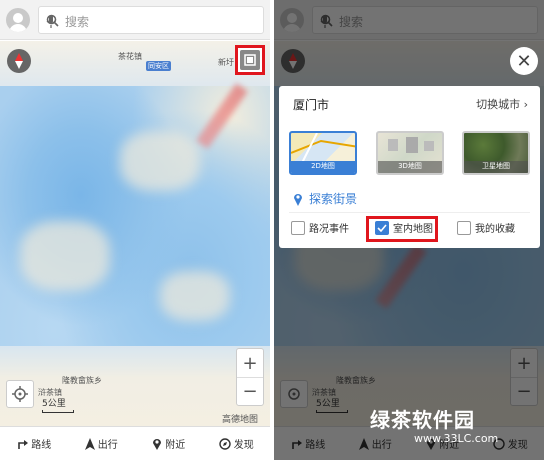 The height and width of the screenshot is (460, 544). What do you see at coordinates (323, 167) in the screenshot?
I see `map-type-2d-label: 2D地图` at bounding box center [323, 167].